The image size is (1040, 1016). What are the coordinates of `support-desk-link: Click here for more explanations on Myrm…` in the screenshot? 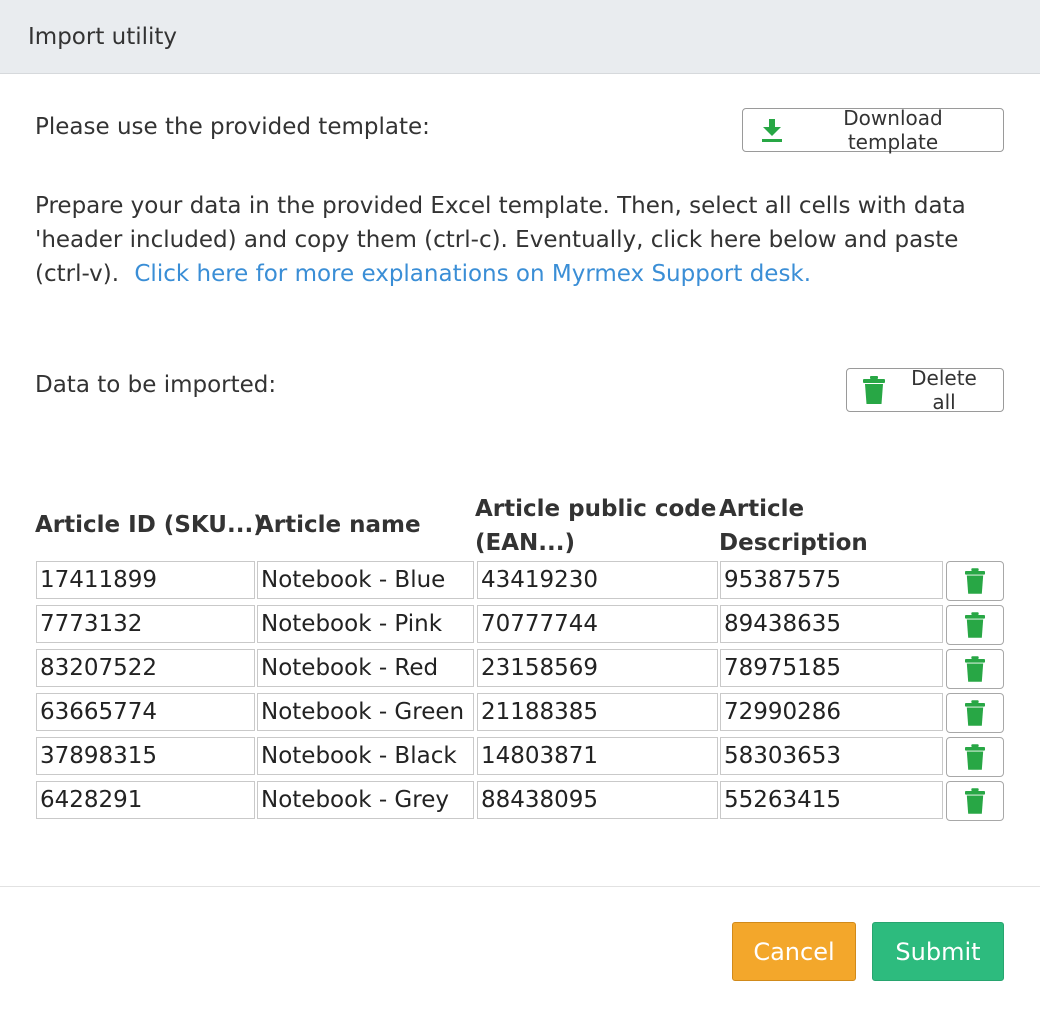 It's located at (472, 274).